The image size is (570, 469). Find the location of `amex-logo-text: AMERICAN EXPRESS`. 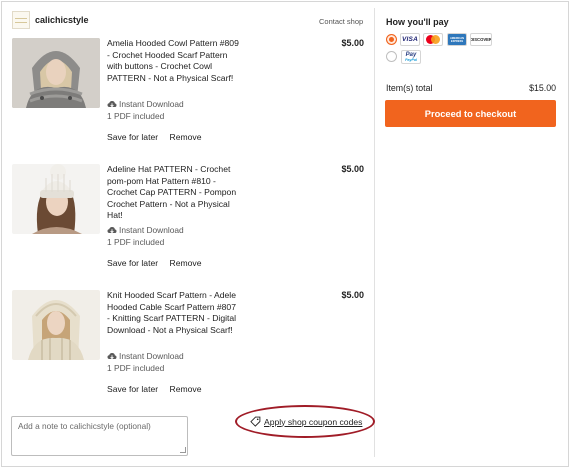

amex-logo-text: AMERICAN EXPRESS is located at coordinates (457, 39).